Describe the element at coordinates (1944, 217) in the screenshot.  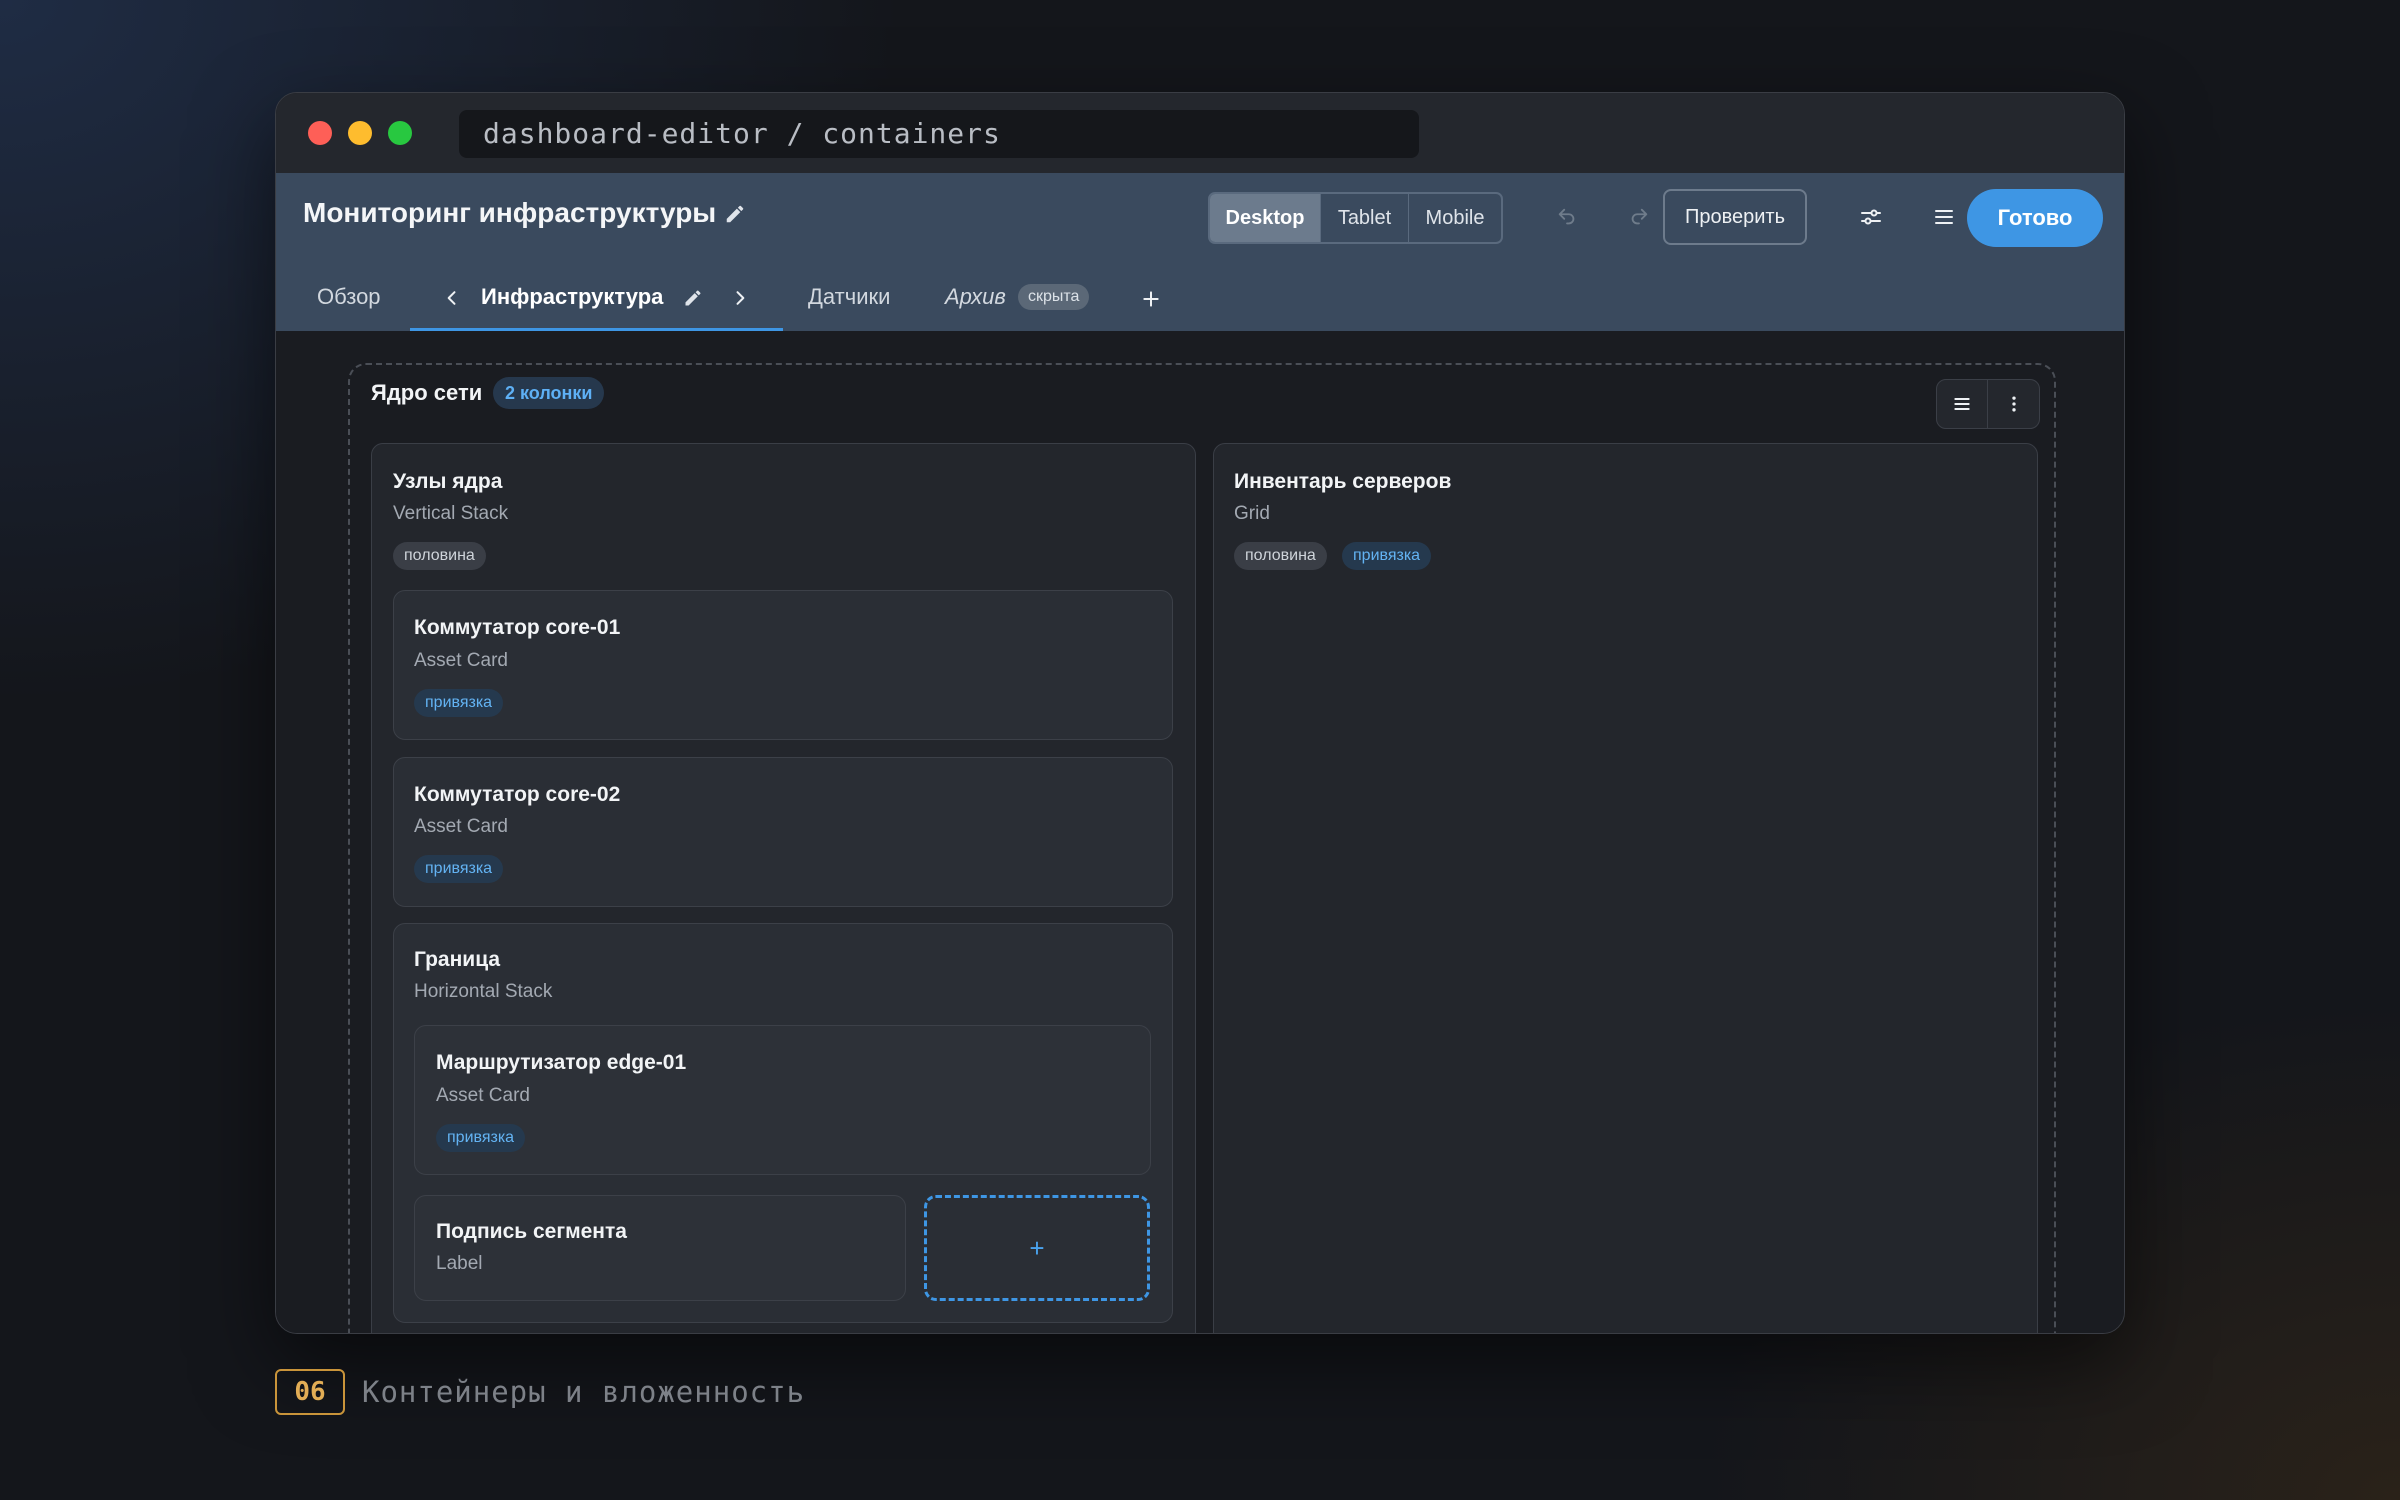
I see `menu-icon` at that location.